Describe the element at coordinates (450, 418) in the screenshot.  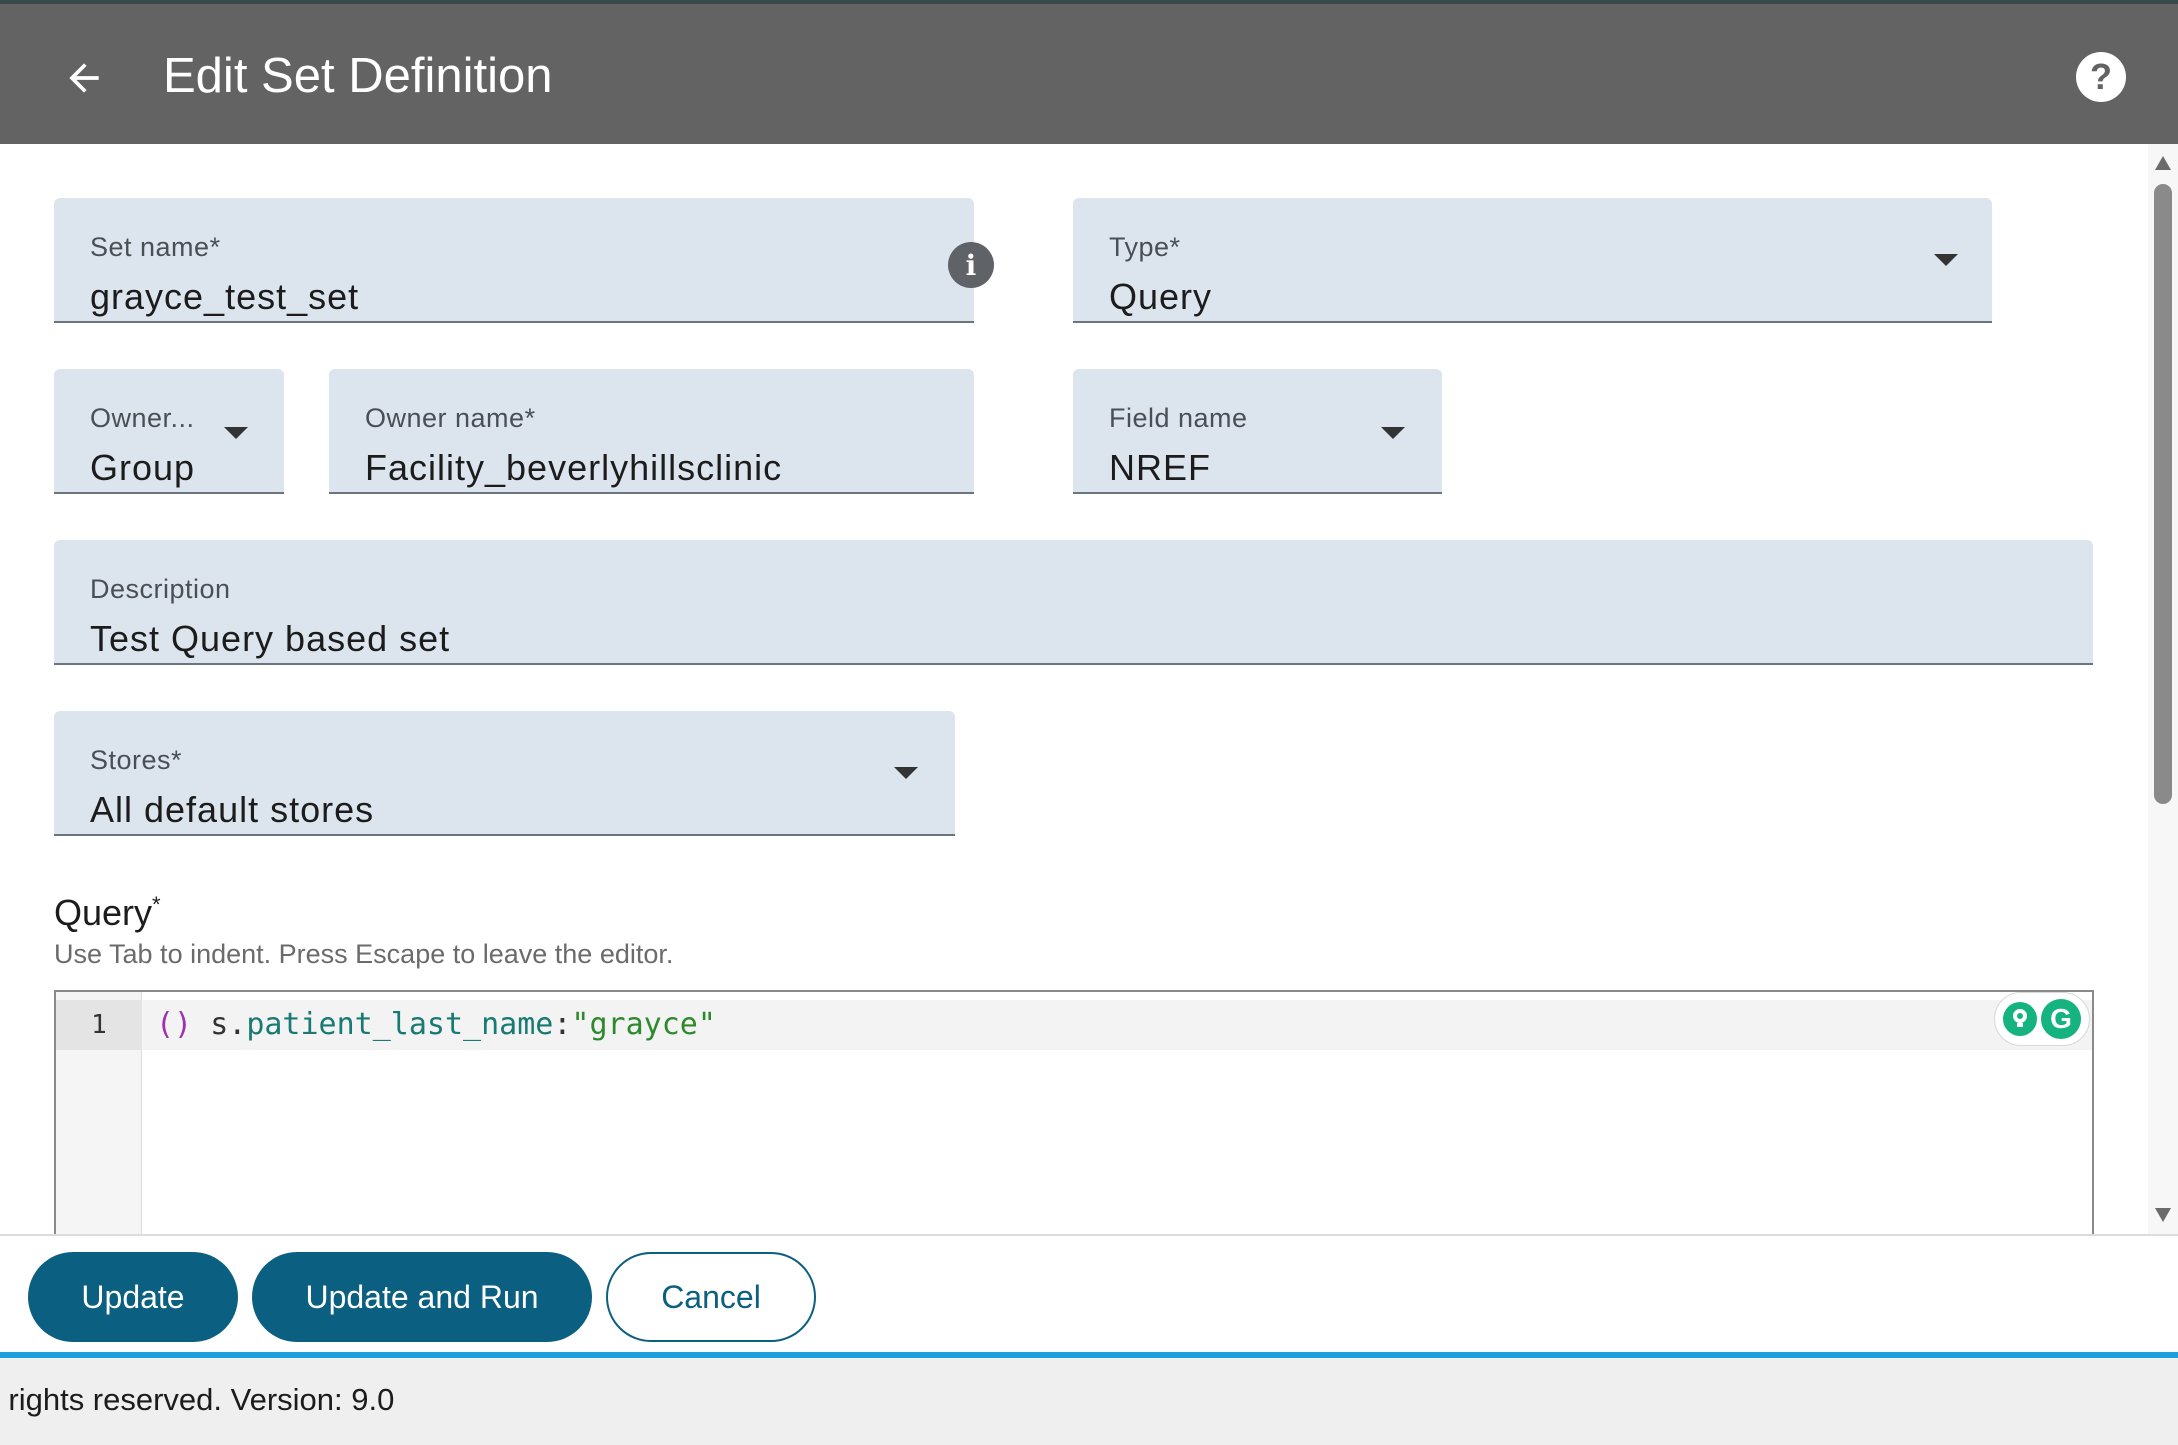
I see `owner-name-label: Owner name*` at that location.